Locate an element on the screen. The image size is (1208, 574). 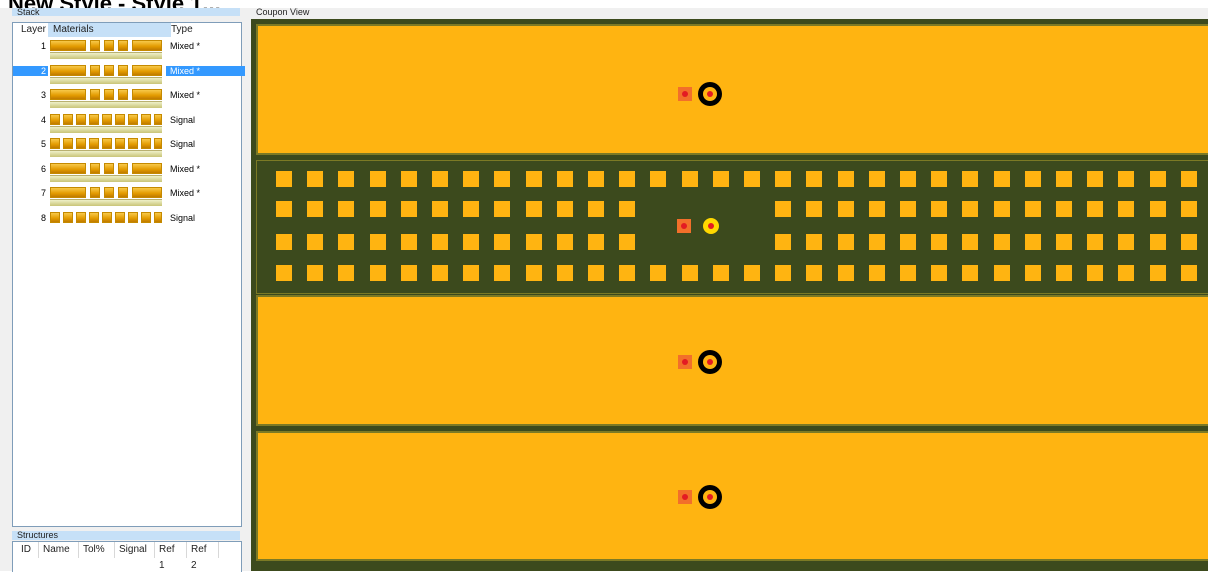
layer-number: 3 is located at coordinates (43, 95).